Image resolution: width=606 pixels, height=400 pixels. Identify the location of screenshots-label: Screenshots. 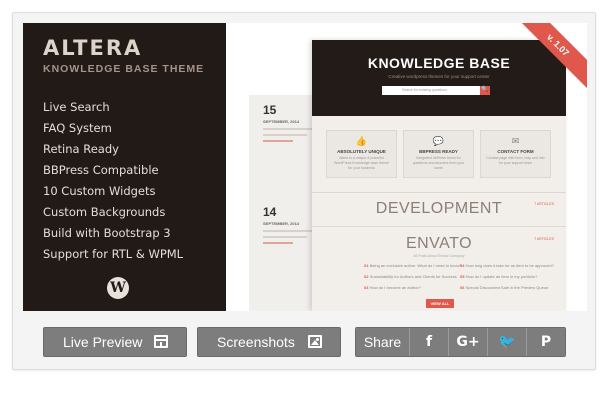
(256, 342).